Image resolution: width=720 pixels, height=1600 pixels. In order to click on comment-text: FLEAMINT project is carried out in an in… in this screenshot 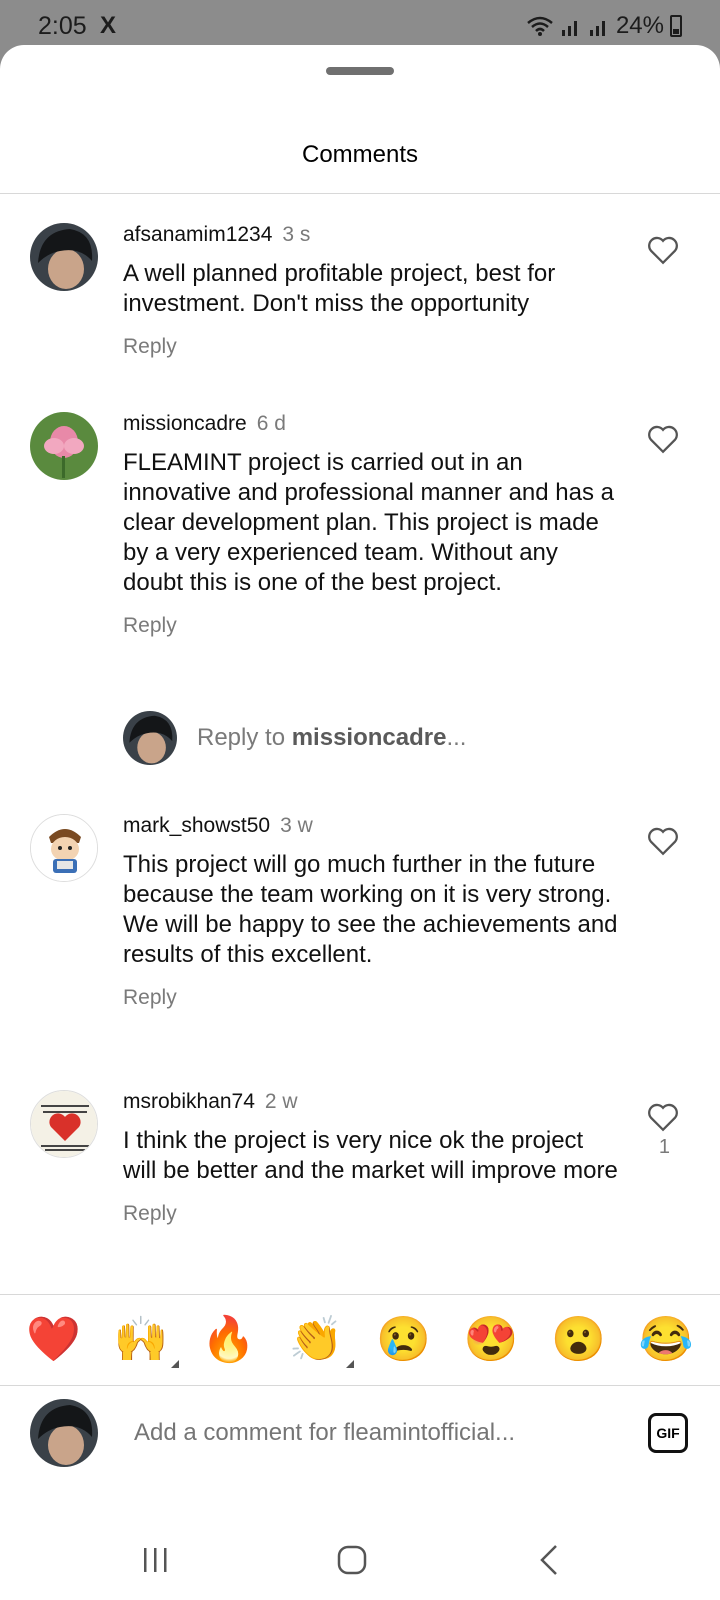, I will do `click(368, 522)`.